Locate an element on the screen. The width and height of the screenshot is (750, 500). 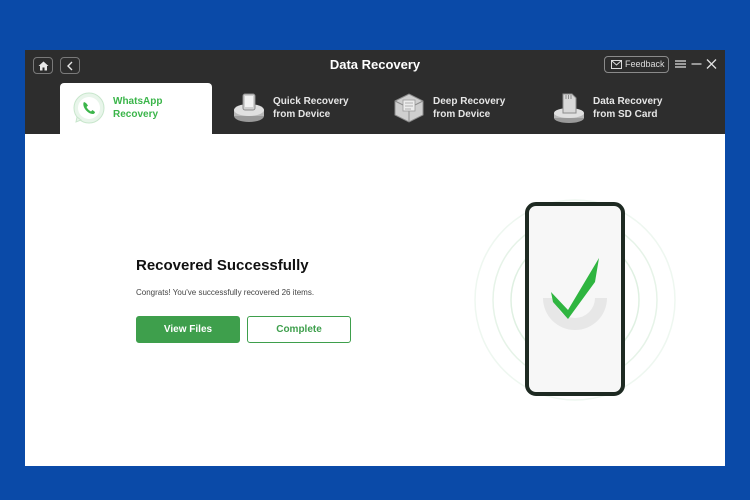
tab-deep-recovery: Deep Recovery from Device is located at coordinates (456, 108).